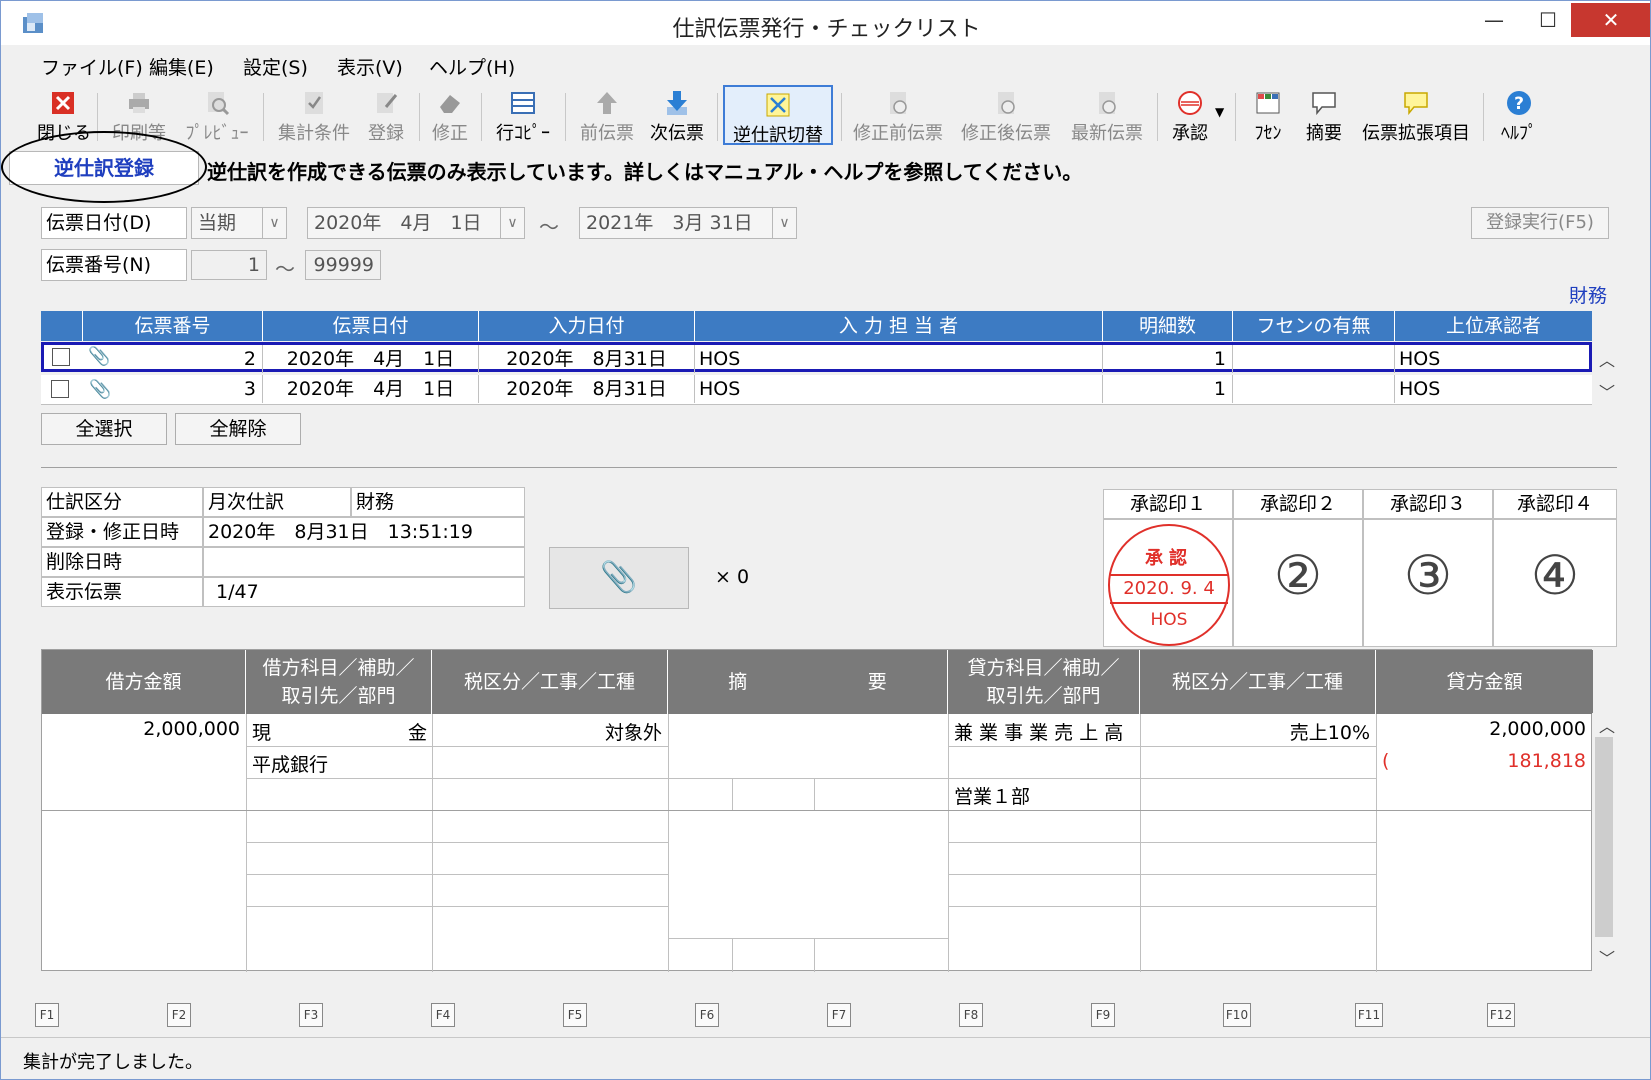 The height and width of the screenshot is (1080, 1651). What do you see at coordinates (899, 326) in the screenshot?
I see `header-person: 入 力 担 当 者` at bounding box center [899, 326].